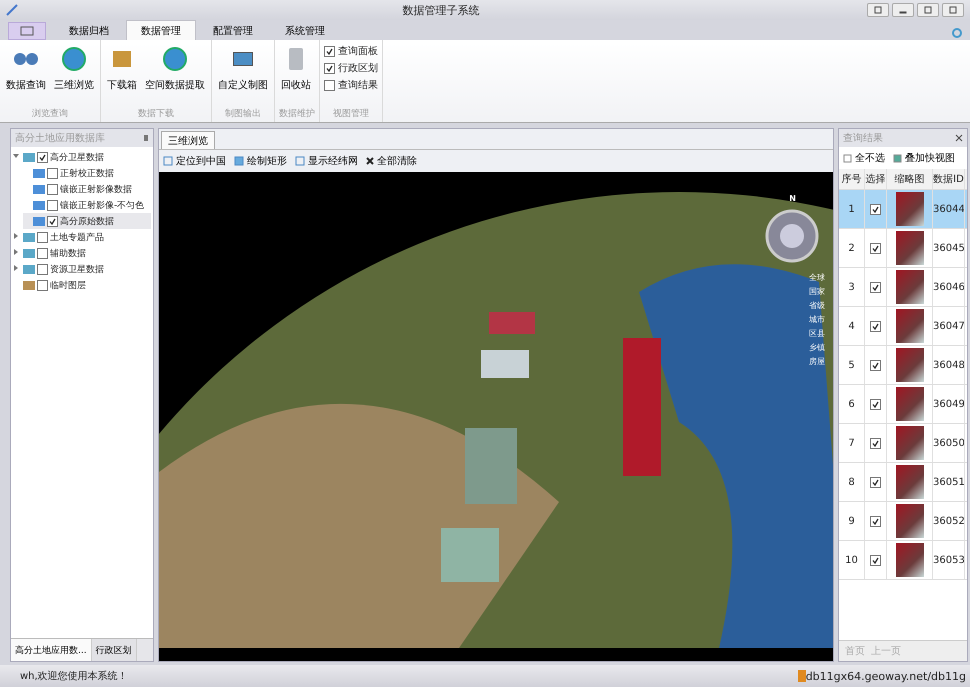 Image resolution: width=970 pixels, height=687 pixels. What do you see at coordinates (89, 30) in the screenshot?
I see `ribbon-tab: 数据归档` at bounding box center [89, 30].